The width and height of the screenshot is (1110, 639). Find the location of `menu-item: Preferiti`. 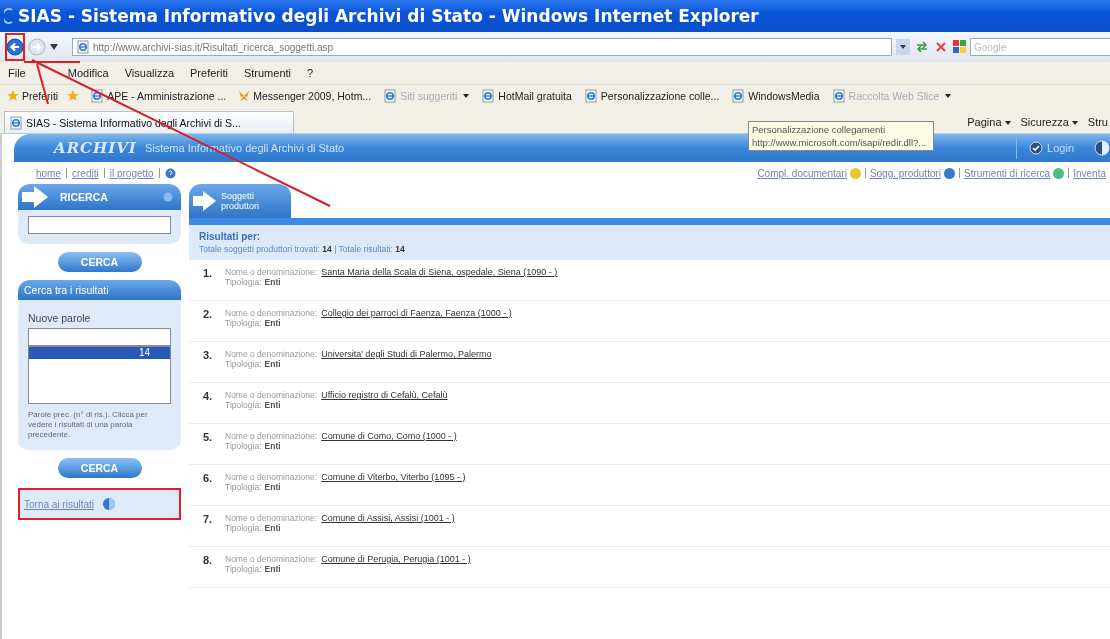

menu-item: Preferiti is located at coordinates (209, 73).